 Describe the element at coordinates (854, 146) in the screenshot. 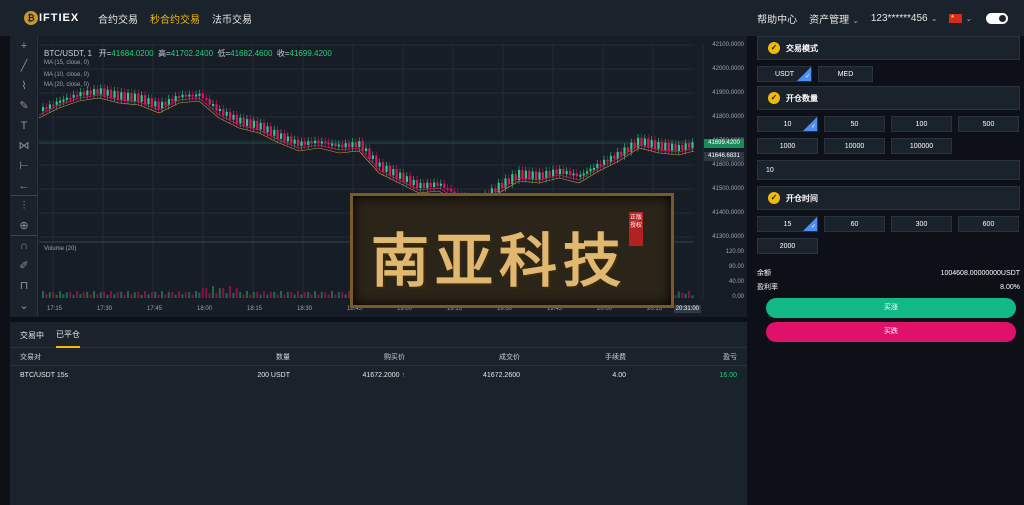

I see `quantity-option-10000: 10000` at that location.